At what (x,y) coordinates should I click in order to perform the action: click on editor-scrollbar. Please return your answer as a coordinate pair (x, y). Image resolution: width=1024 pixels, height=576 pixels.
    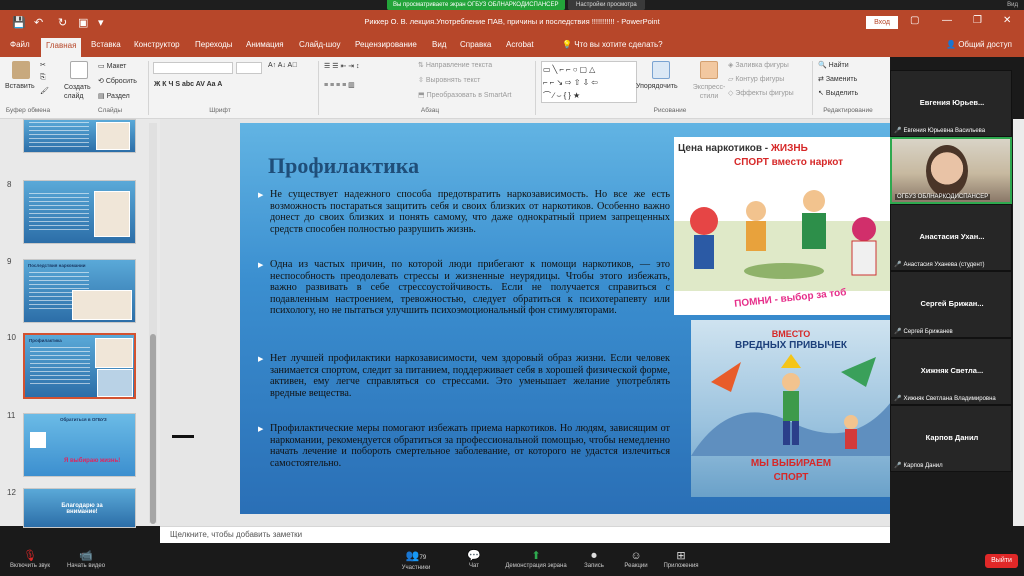
    Looking at the image, I should click on (1018, 322).